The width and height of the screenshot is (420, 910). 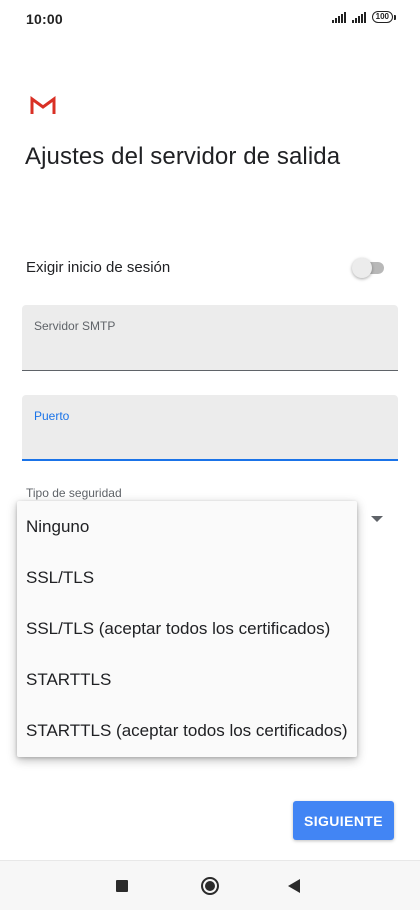 I want to click on dropdown-arrow-icon, so click(x=377, y=519).